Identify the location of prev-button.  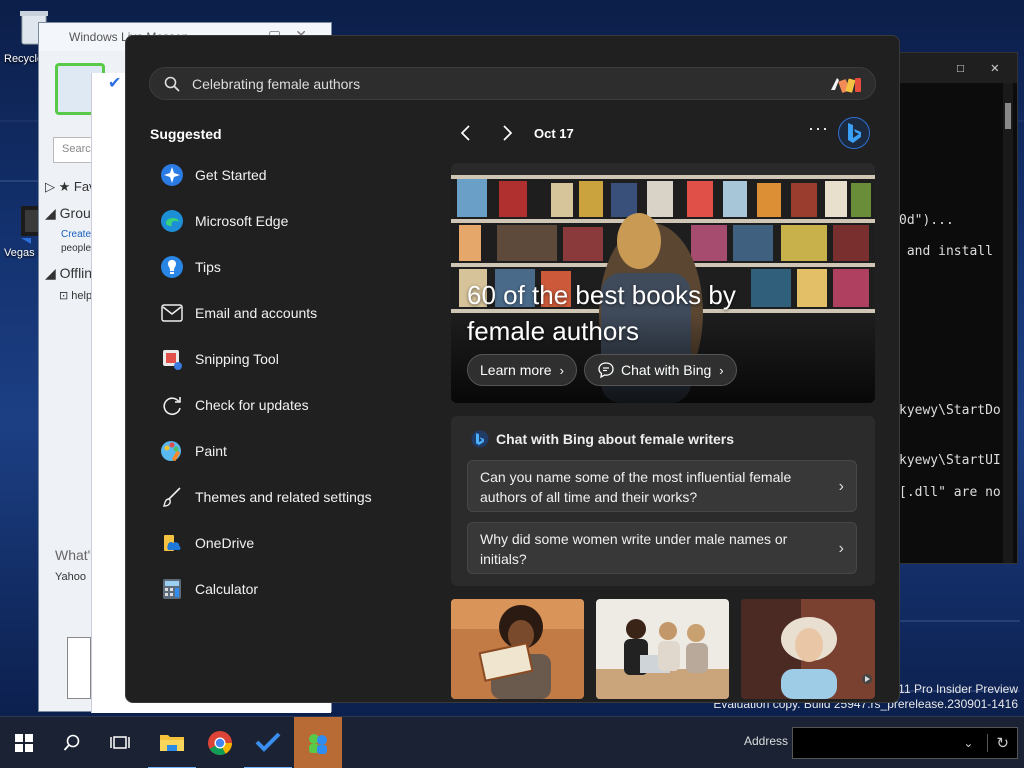
(466, 133).